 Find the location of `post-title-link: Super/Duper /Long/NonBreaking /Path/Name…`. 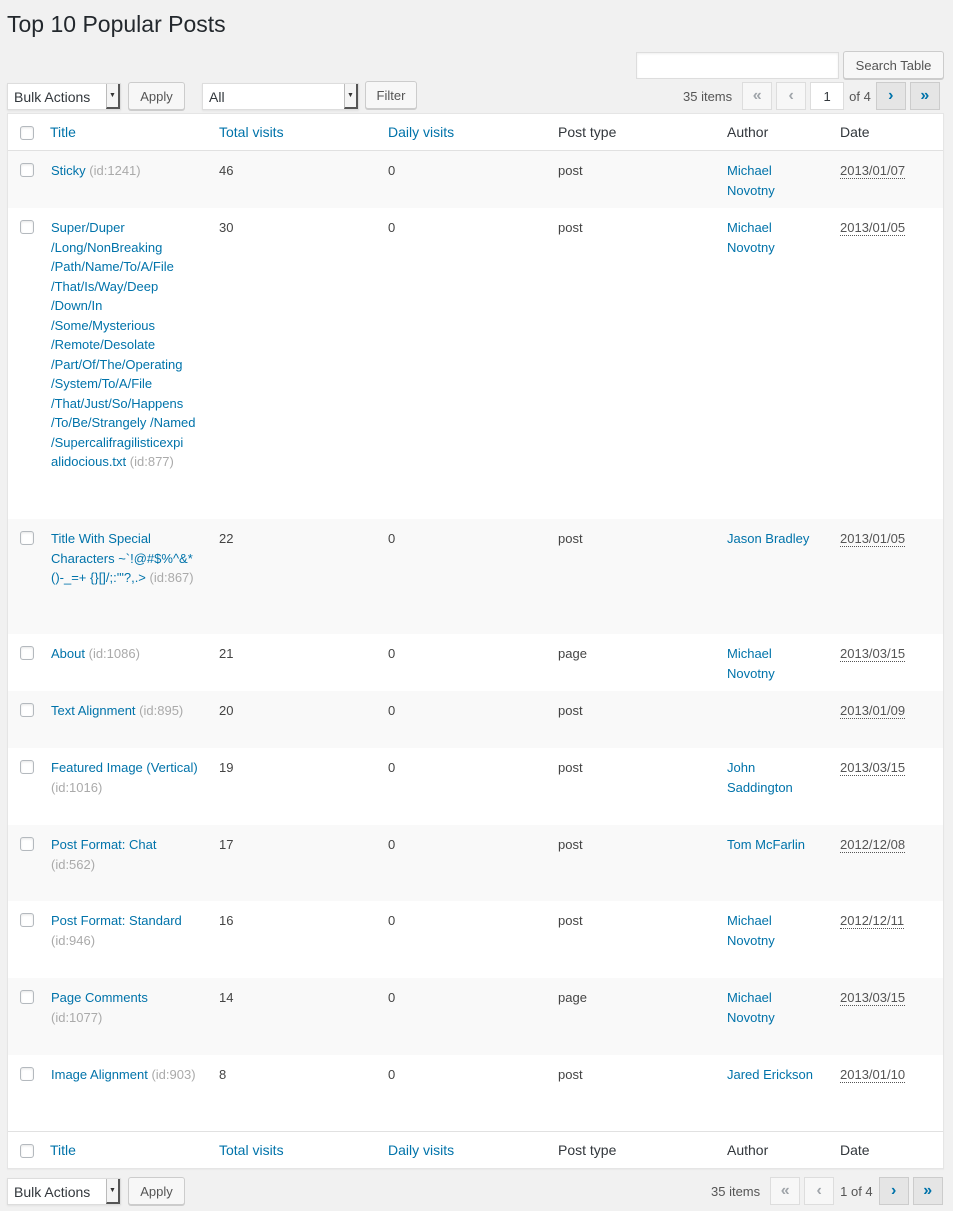

post-title-link: Super/Duper /Long/NonBreaking /Path/Name… is located at coordinates (123, 344).